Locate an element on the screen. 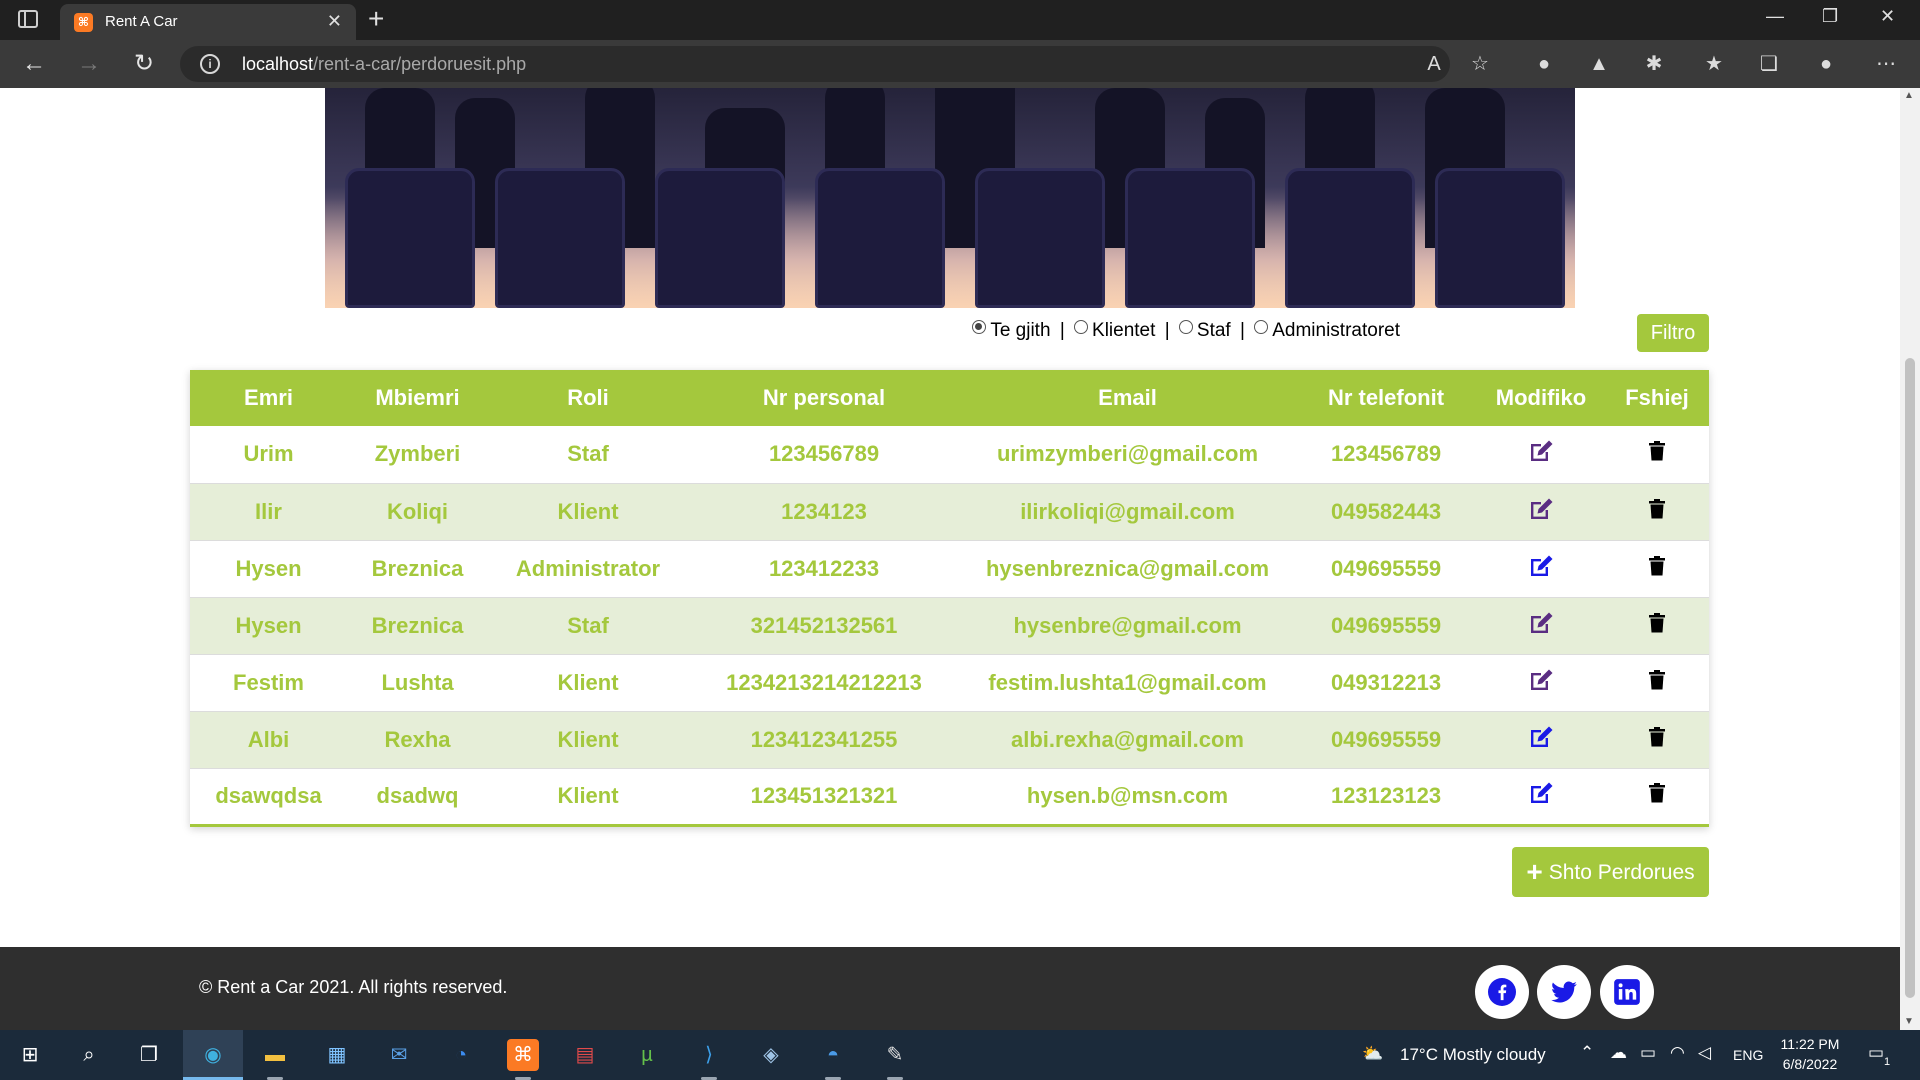  table-cell: 123412233 is located at coordinates (824, 568).